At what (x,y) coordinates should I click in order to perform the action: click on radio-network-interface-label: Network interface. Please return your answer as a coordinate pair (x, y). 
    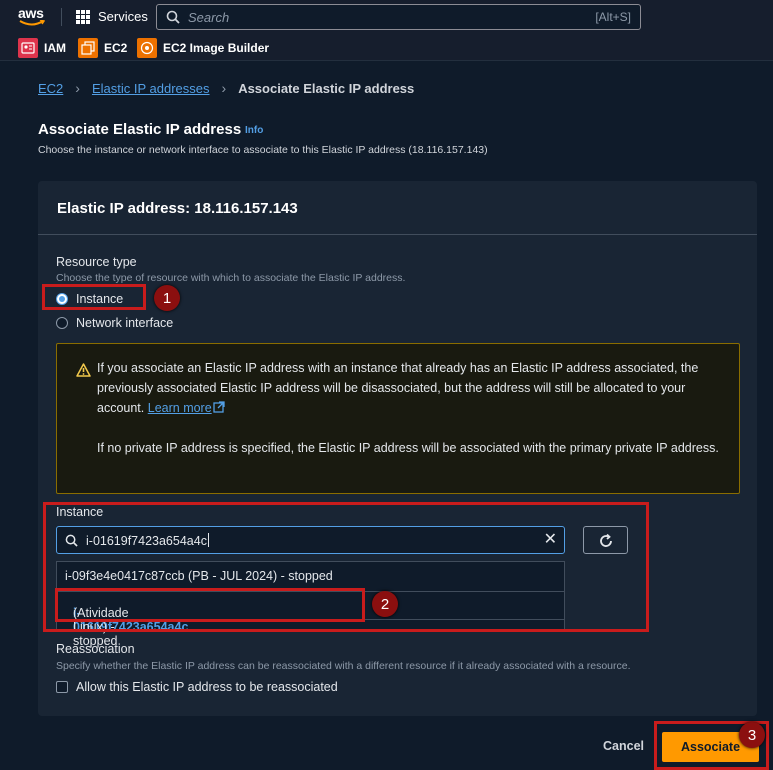
    Looking at the image, I should click on (125, 323).